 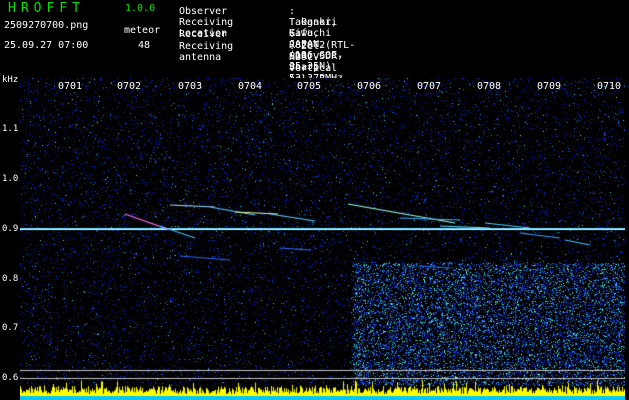 What do you see at coordinates (203, 34) in the screenshot?
I see `info-key: Receiver` at bounding box center [203, 34].